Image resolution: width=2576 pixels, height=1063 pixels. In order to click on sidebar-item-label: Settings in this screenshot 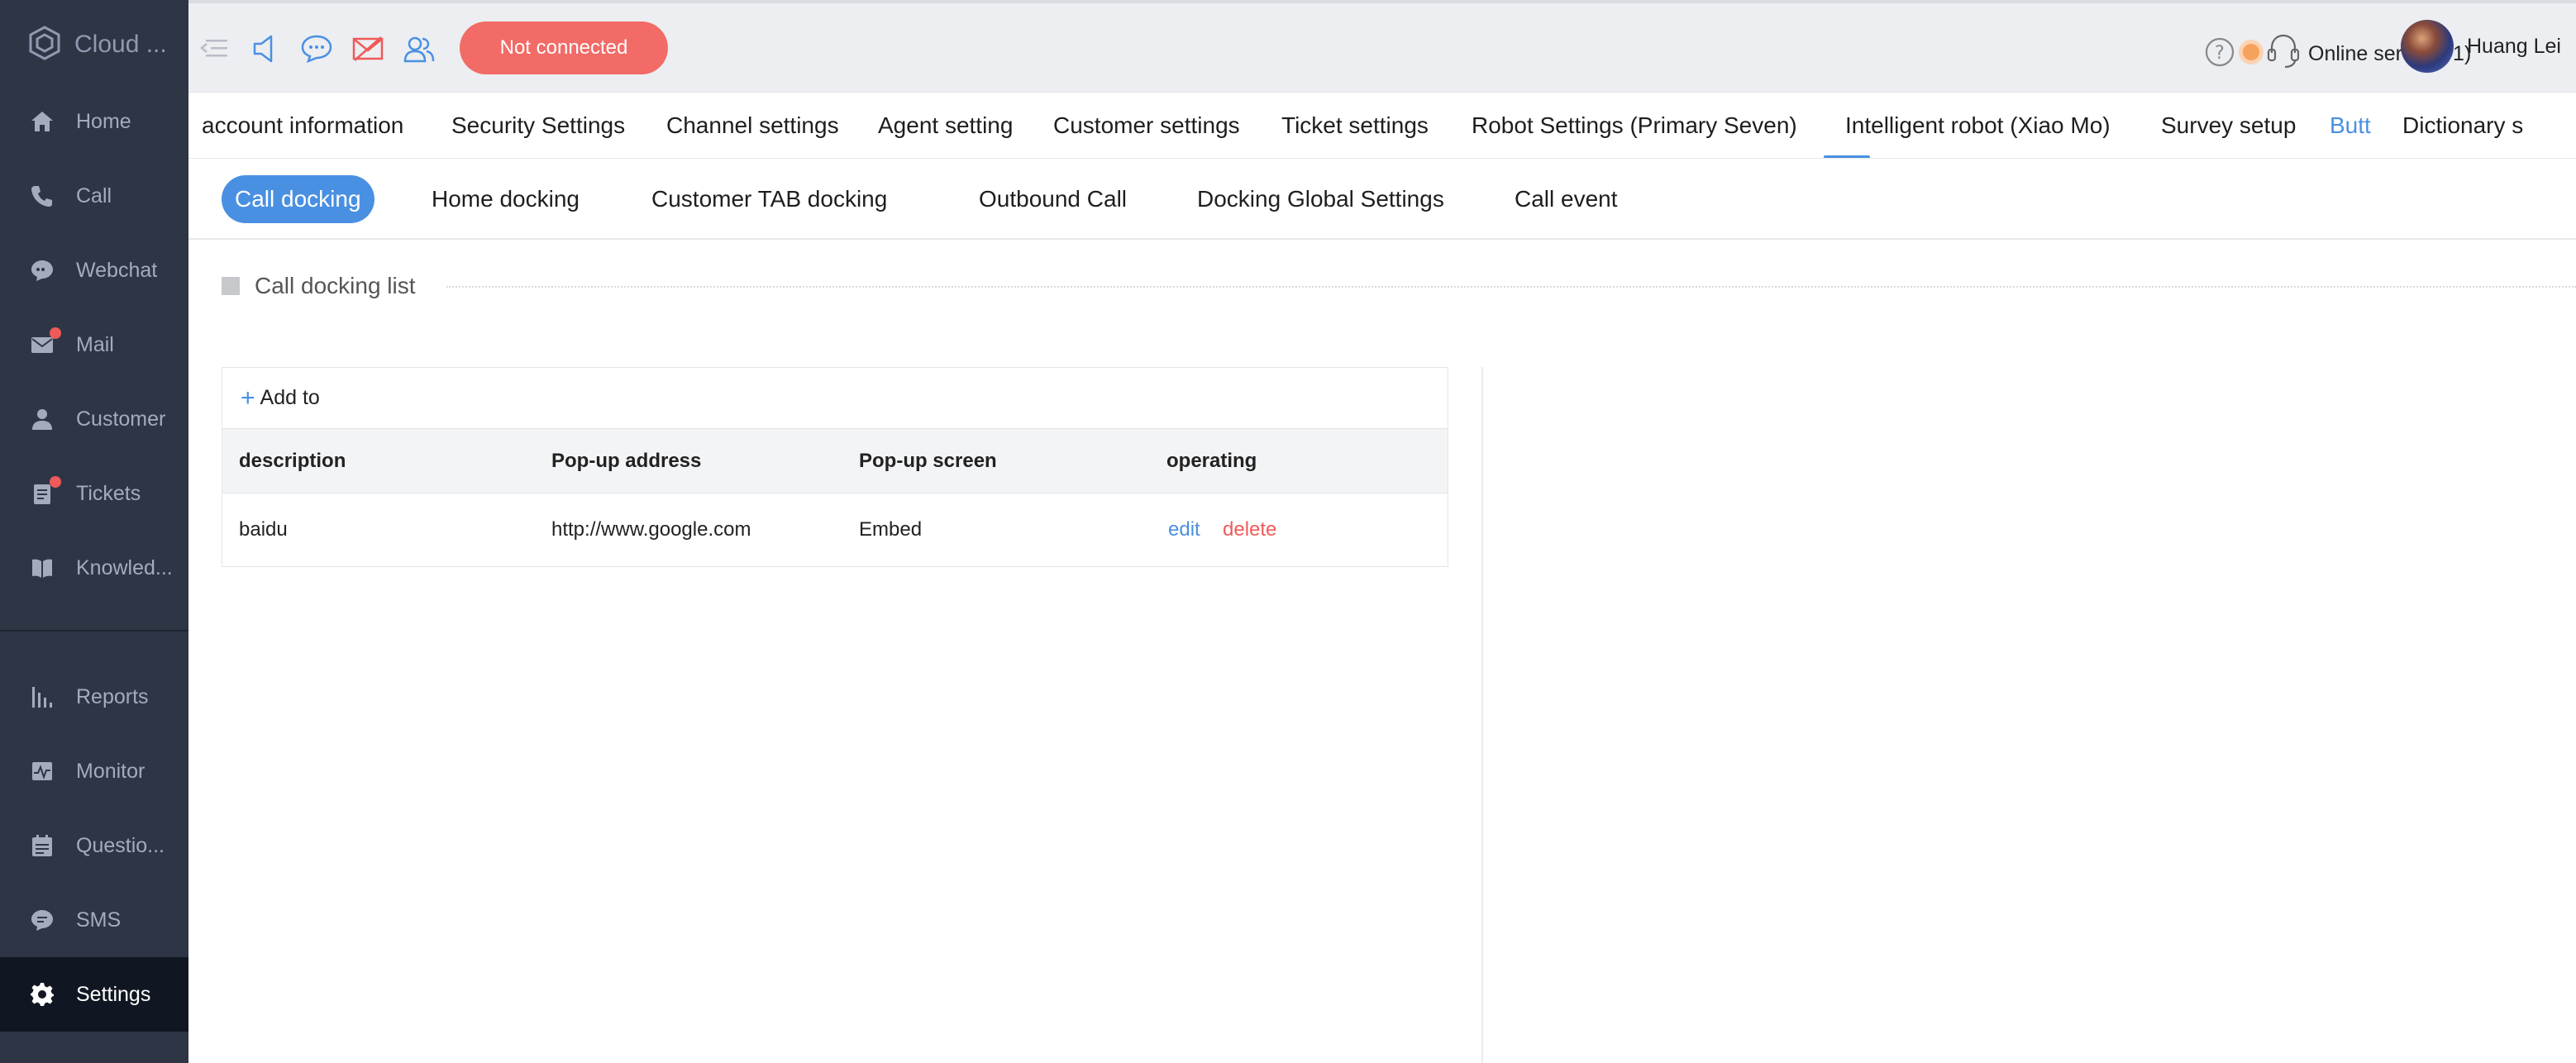, I will do `click(113, 994)`.